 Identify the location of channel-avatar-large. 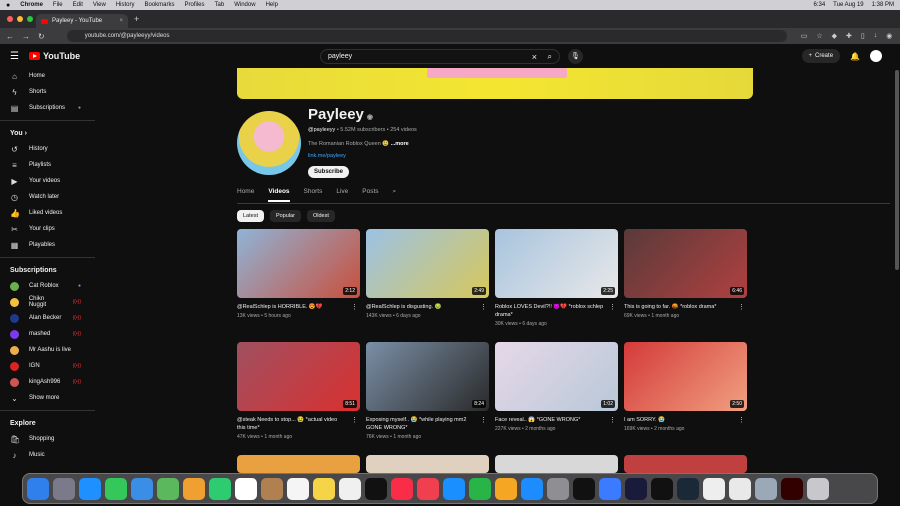
(269, 143).